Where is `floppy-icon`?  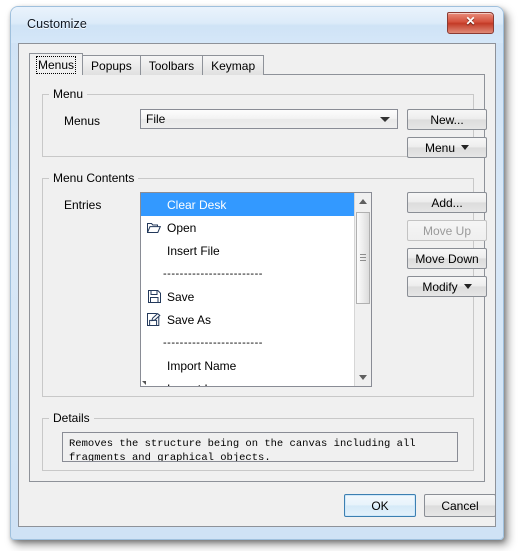 floppy-icon is located at coordinates (154, 297).